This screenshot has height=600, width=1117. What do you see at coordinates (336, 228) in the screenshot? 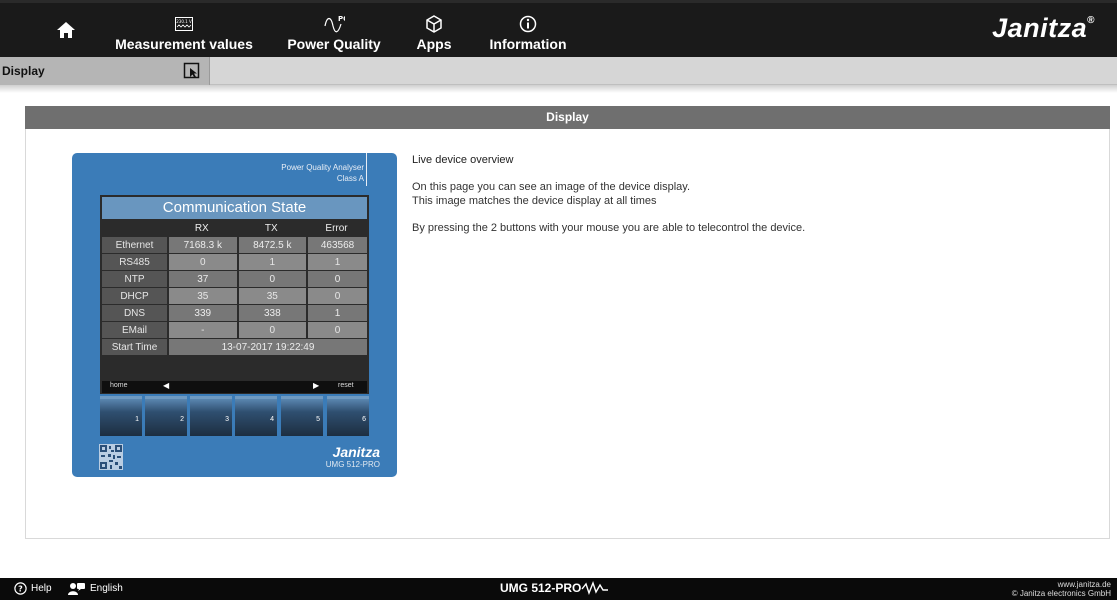
I see `column-header: Error` at bounding box center [336, 228].